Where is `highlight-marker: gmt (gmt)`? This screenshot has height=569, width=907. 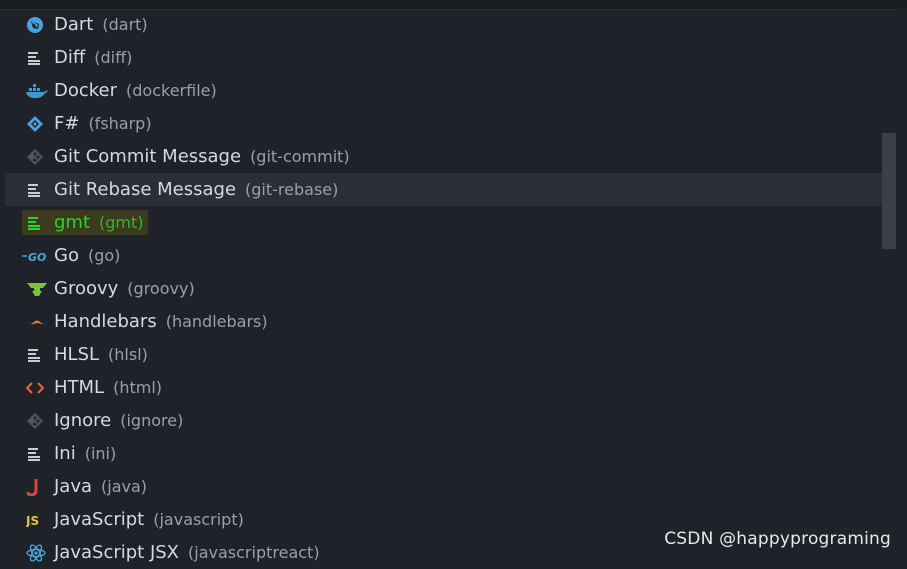 highlight-marker: gmt (gmt) is located at coordinates (85, 222).